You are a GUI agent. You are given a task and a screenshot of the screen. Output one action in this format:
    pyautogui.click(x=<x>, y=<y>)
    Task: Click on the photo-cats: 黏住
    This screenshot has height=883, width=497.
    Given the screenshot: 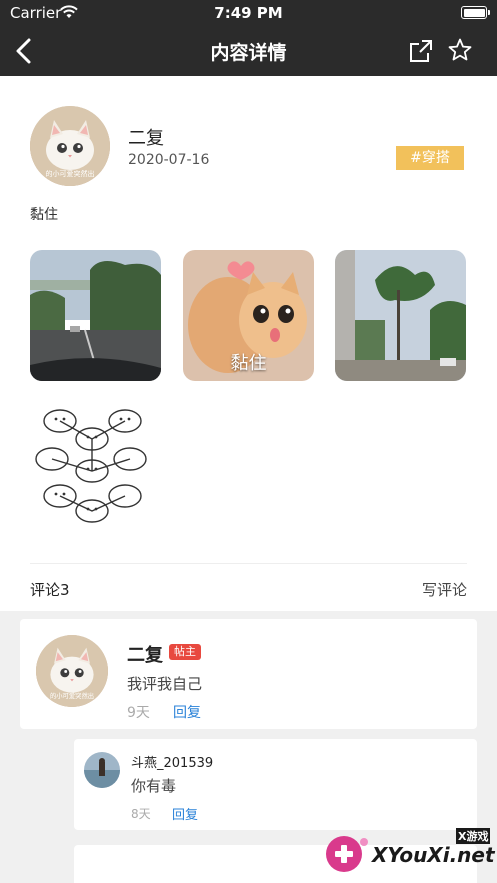 What is the action you would take?
    pyautogui.click(x=248, y=315)
    